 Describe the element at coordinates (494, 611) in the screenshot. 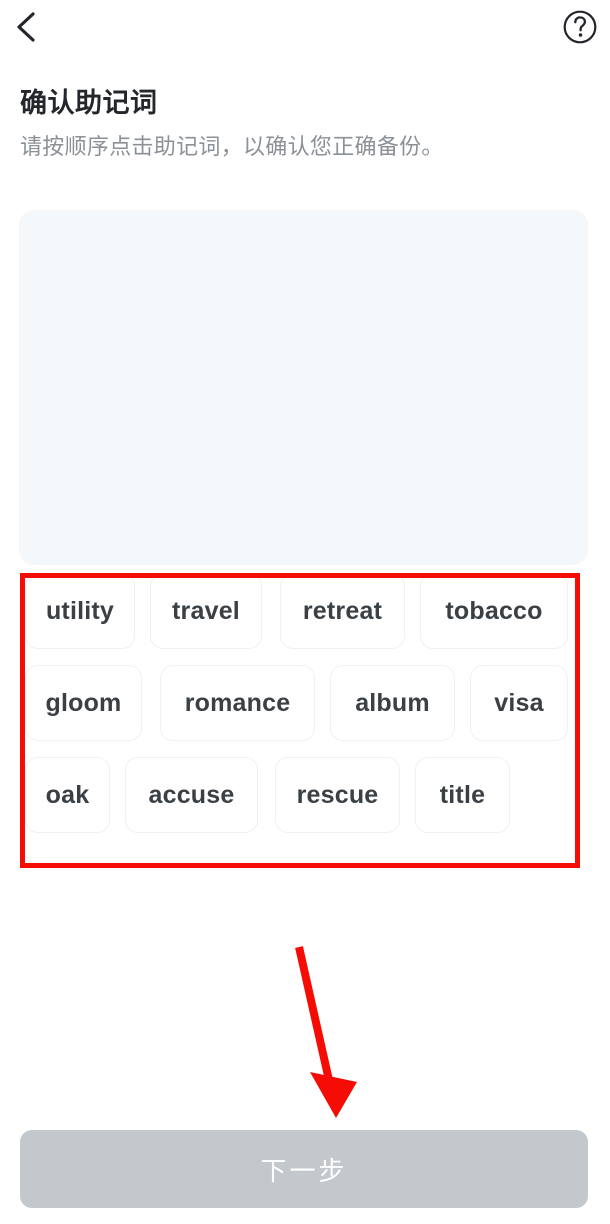

I see `word-chip-tobacco: tobacco` at that location.